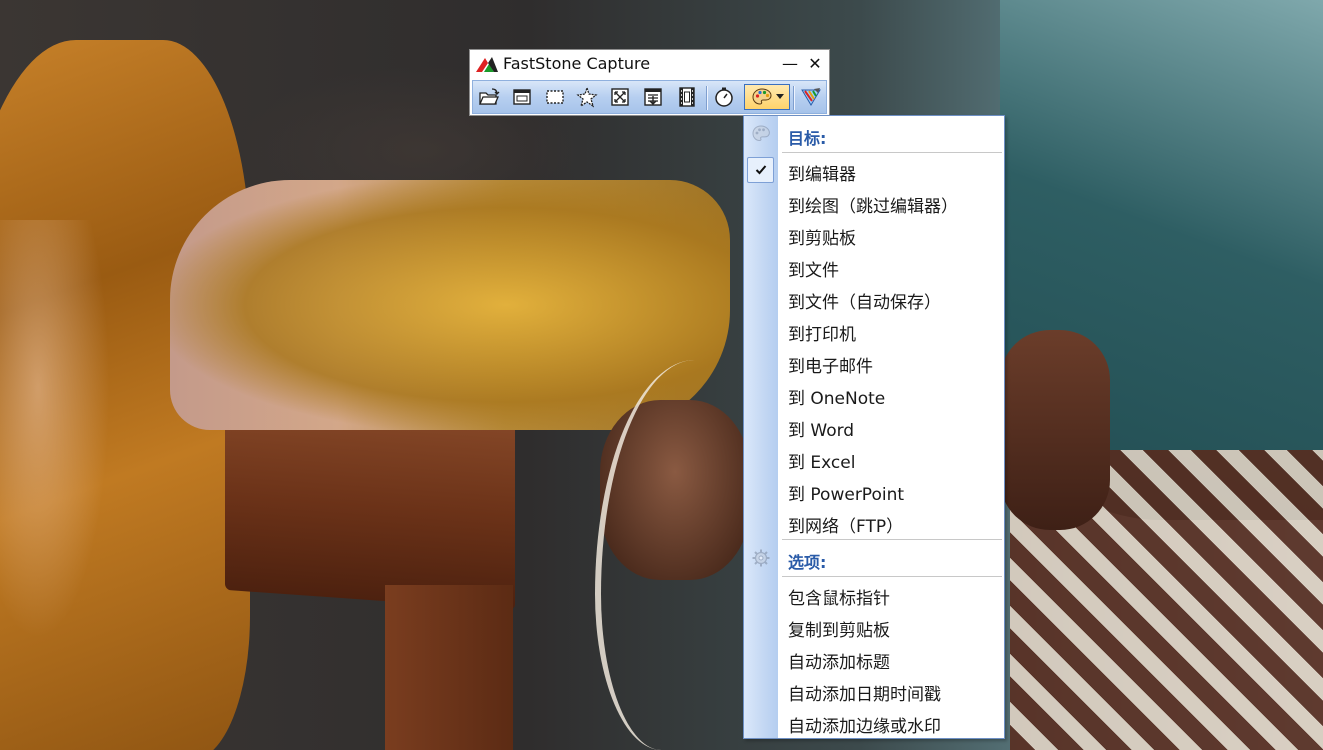  Describe the element at coordinates (760, 170) in the screenshot. I see `checkmark-icon` at that location.